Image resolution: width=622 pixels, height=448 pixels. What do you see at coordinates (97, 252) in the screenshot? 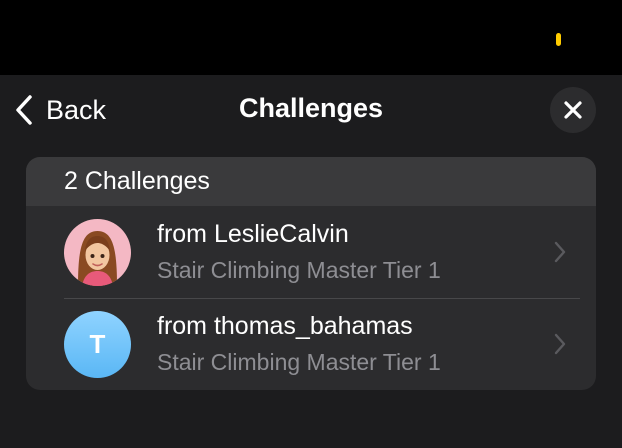
I see `memoji-avatar` at bounding box center [97, 252].